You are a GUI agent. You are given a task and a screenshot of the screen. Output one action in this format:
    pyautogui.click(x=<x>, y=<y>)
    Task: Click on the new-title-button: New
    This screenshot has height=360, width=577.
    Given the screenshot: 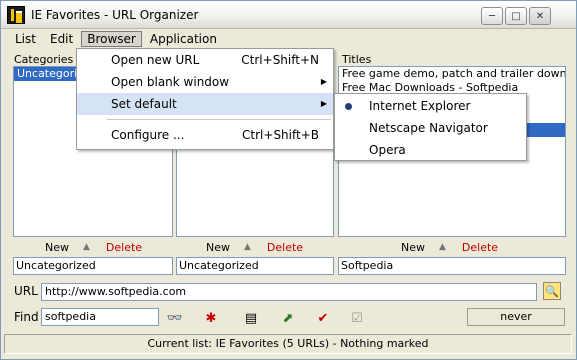 What is the action you would take?
    pyautogui.click(x=413, y=247)
    